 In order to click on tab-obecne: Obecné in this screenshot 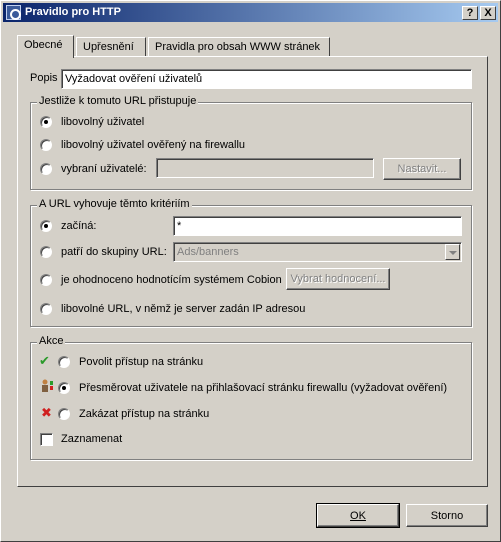, I will do `click(45, 46)`.